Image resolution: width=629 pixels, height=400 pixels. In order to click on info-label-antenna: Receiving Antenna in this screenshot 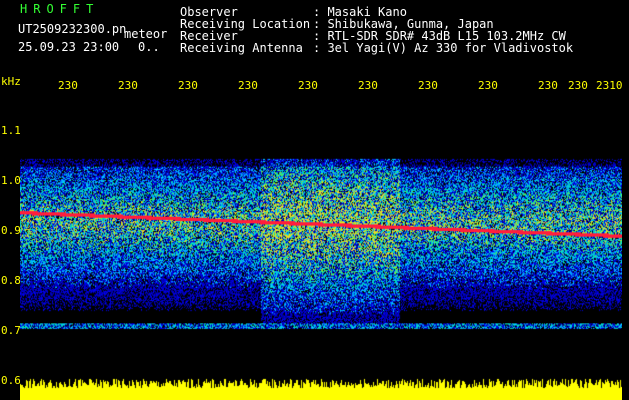, I will do `click(241, 48)`.